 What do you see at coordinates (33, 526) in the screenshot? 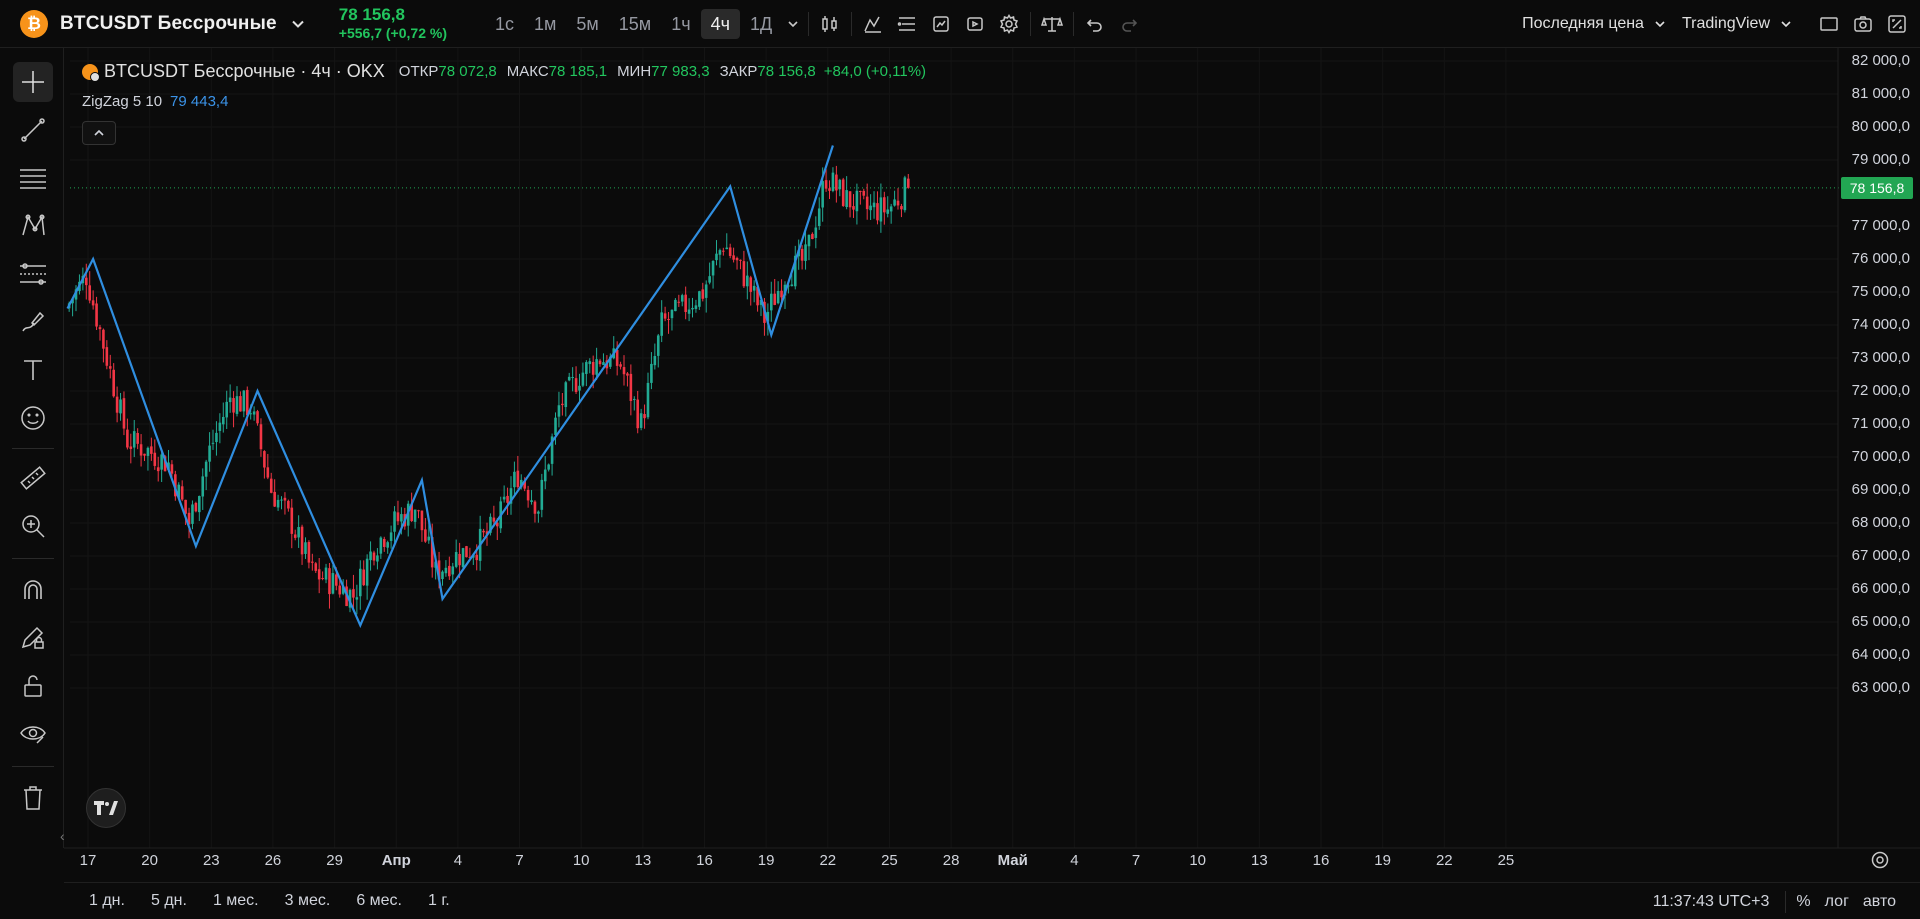
I see `zoom-in-icon` at bounding box center [33, 526].